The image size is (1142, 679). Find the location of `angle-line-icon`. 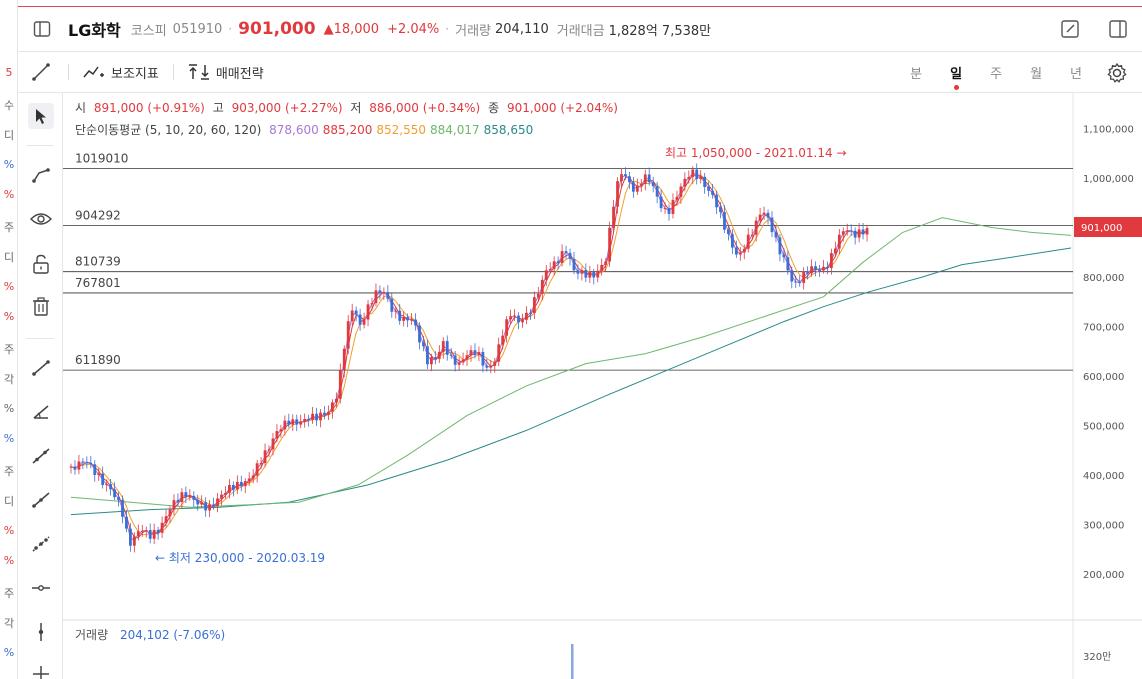

angle-line-icon is located at coordinates (41, 412).